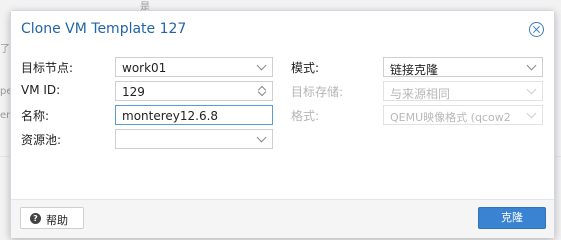  What do you see at coordinates (47, 68) in the screenshot?
I see `label-target-node: 目标节点:` at bounding box center [47, 68].